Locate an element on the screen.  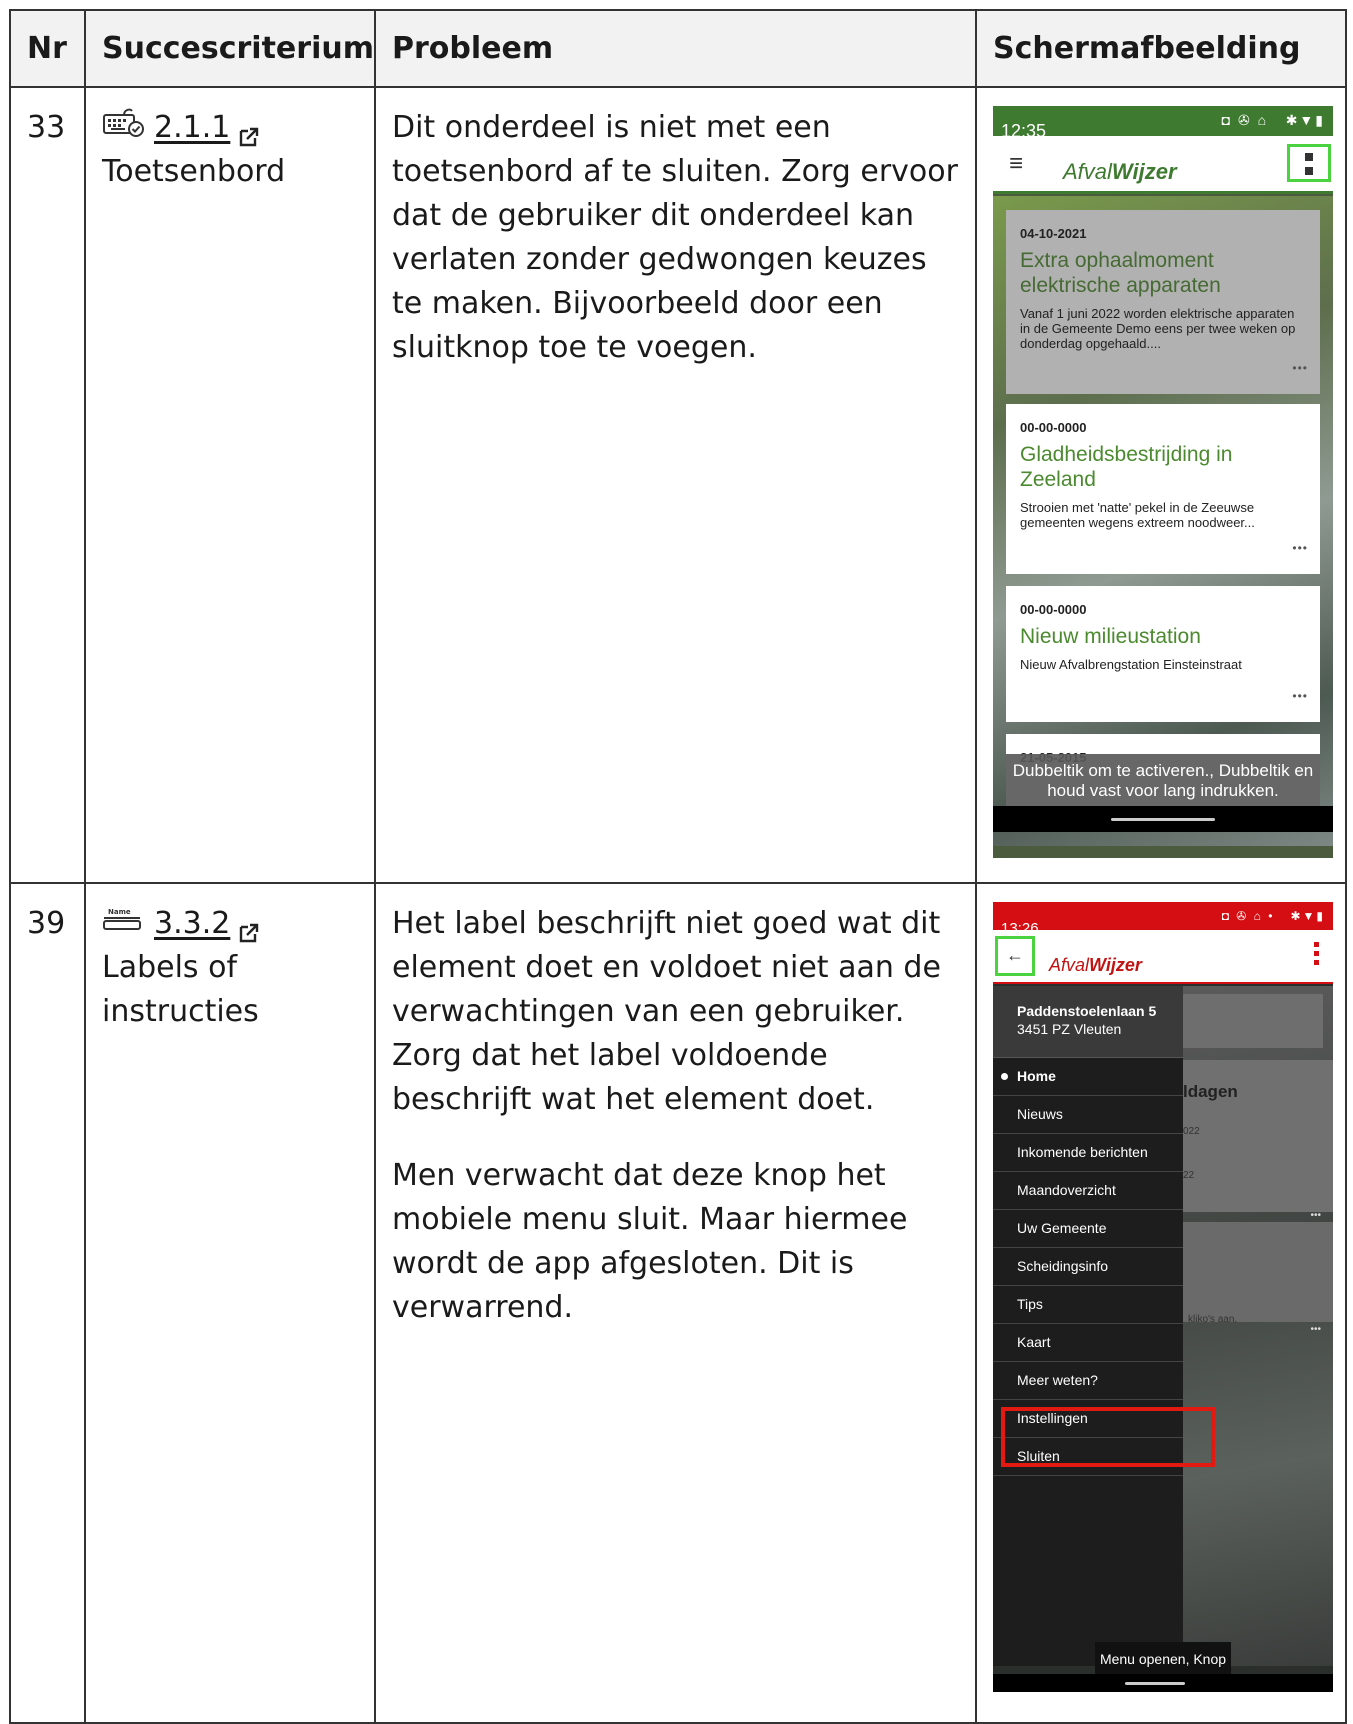
status-icons: ◘ ✇ ⌂ ✱▼▮ is located at coordinates (1273, 120).